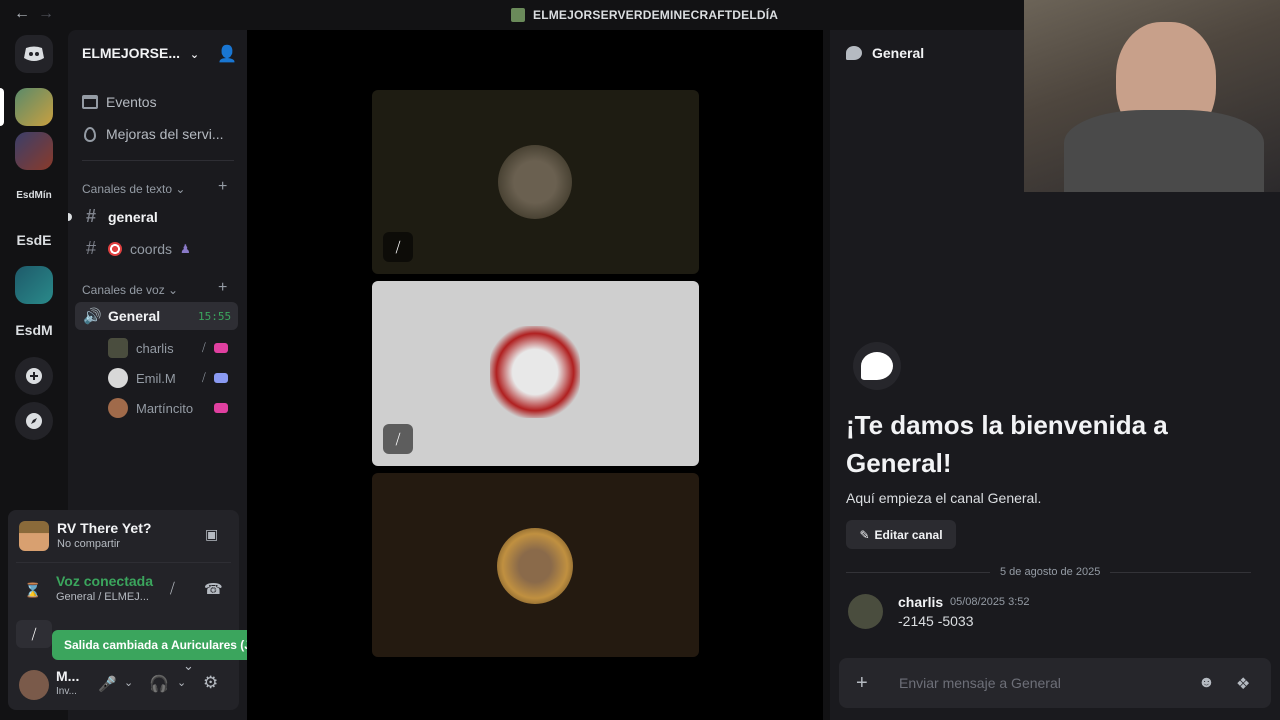  What do you see at coordinates (1152, 96) in the screenshot?
I see `webcam-overlay` at bounding box center [1152, 96].